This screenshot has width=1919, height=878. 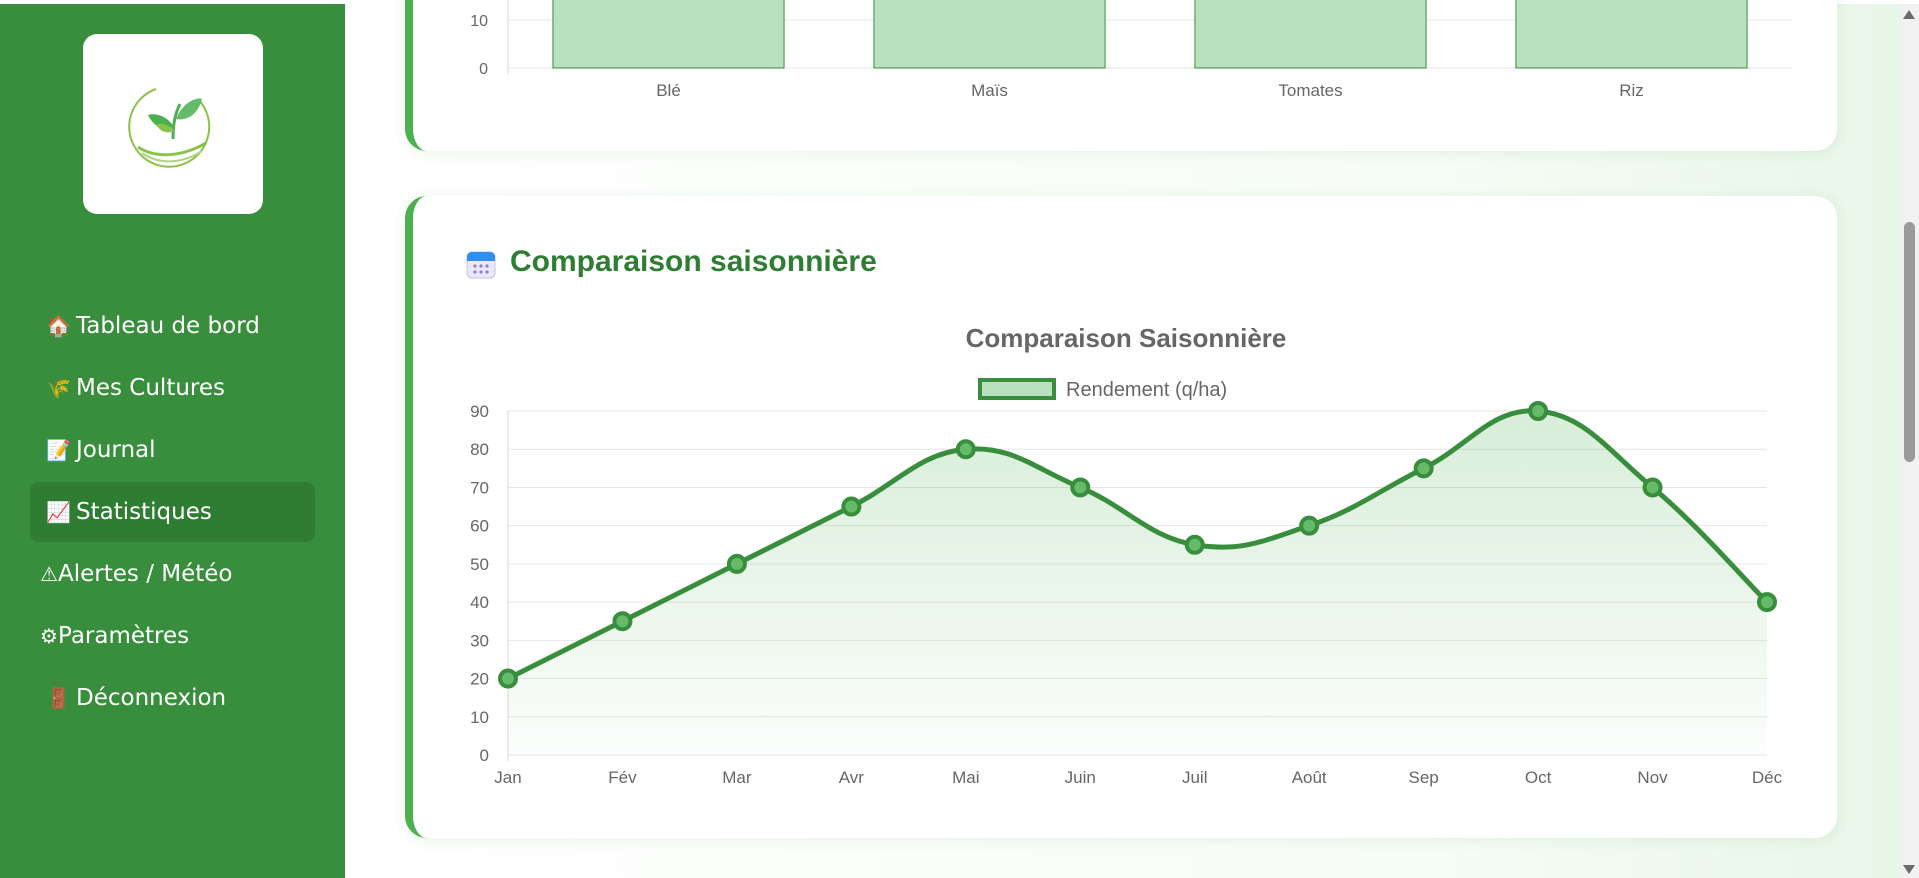 I want to click on sidebar-item-label: Paramètres, so click(x=124, y=636).